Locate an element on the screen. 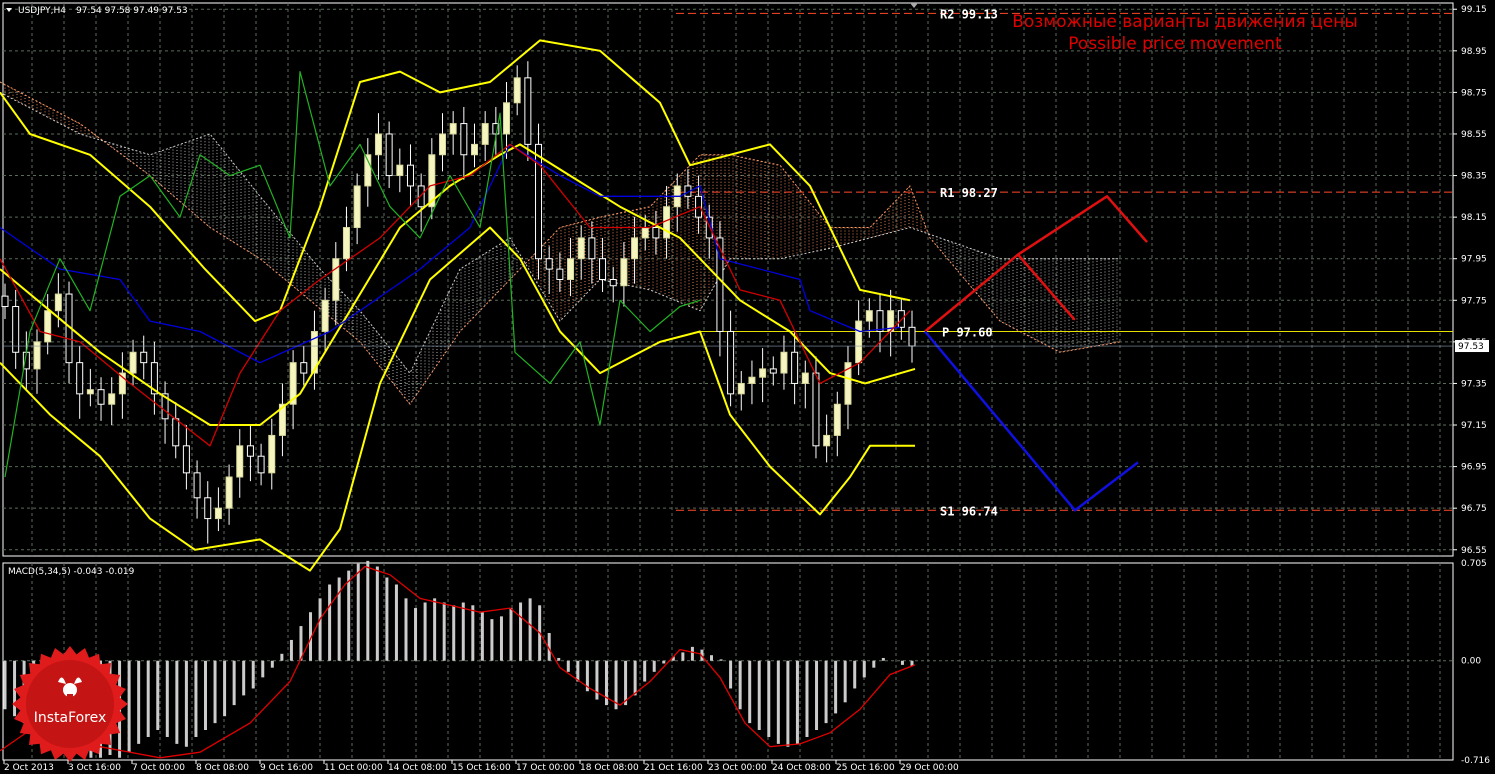 Image resolution: width=1495 pixels, height=774 pixels. y-tick-label: 96.95 is located at coordinates (1474, 468).